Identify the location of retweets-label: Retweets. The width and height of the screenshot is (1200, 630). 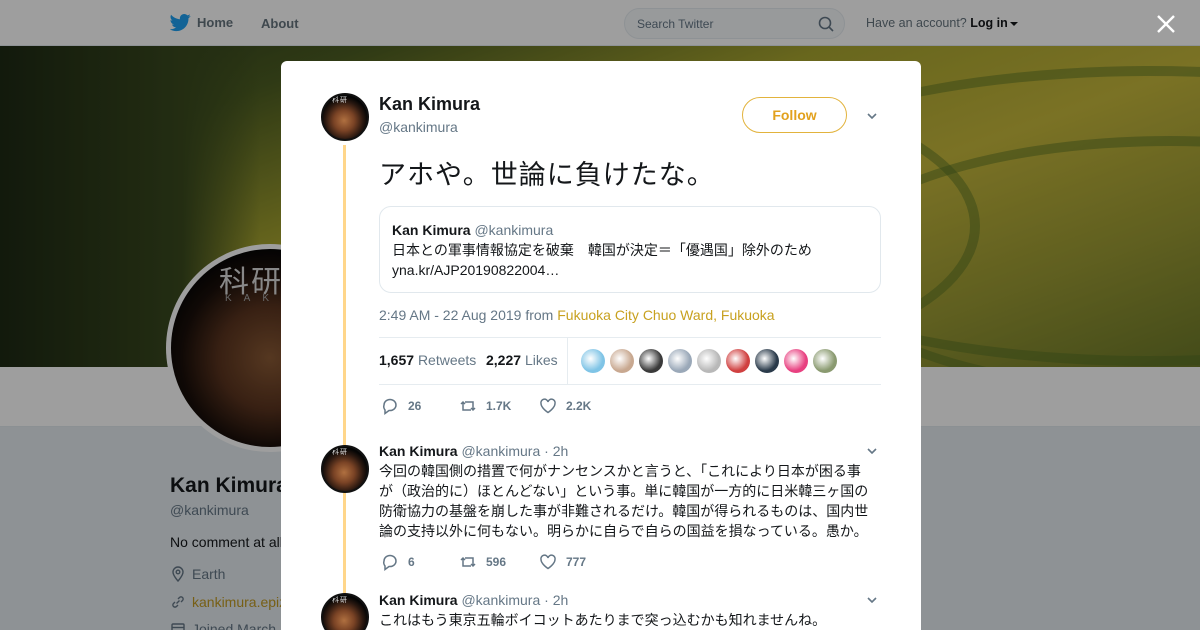
(447, 360).